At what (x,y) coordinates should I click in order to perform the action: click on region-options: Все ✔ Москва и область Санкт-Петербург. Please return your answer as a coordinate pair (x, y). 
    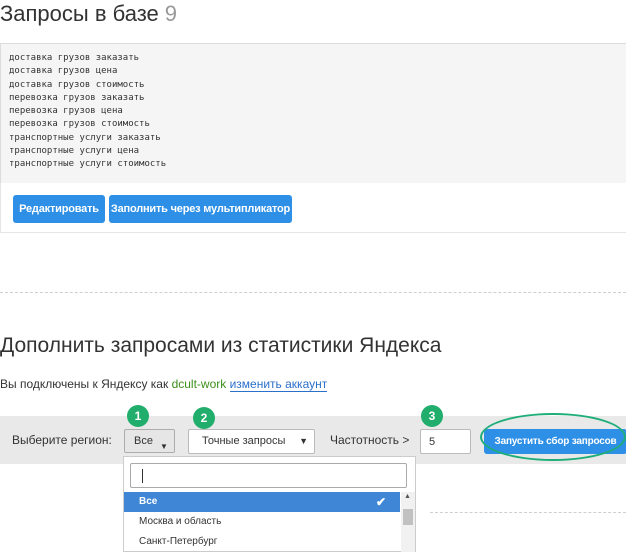
    Looking at the image, I should click on (262, 522).